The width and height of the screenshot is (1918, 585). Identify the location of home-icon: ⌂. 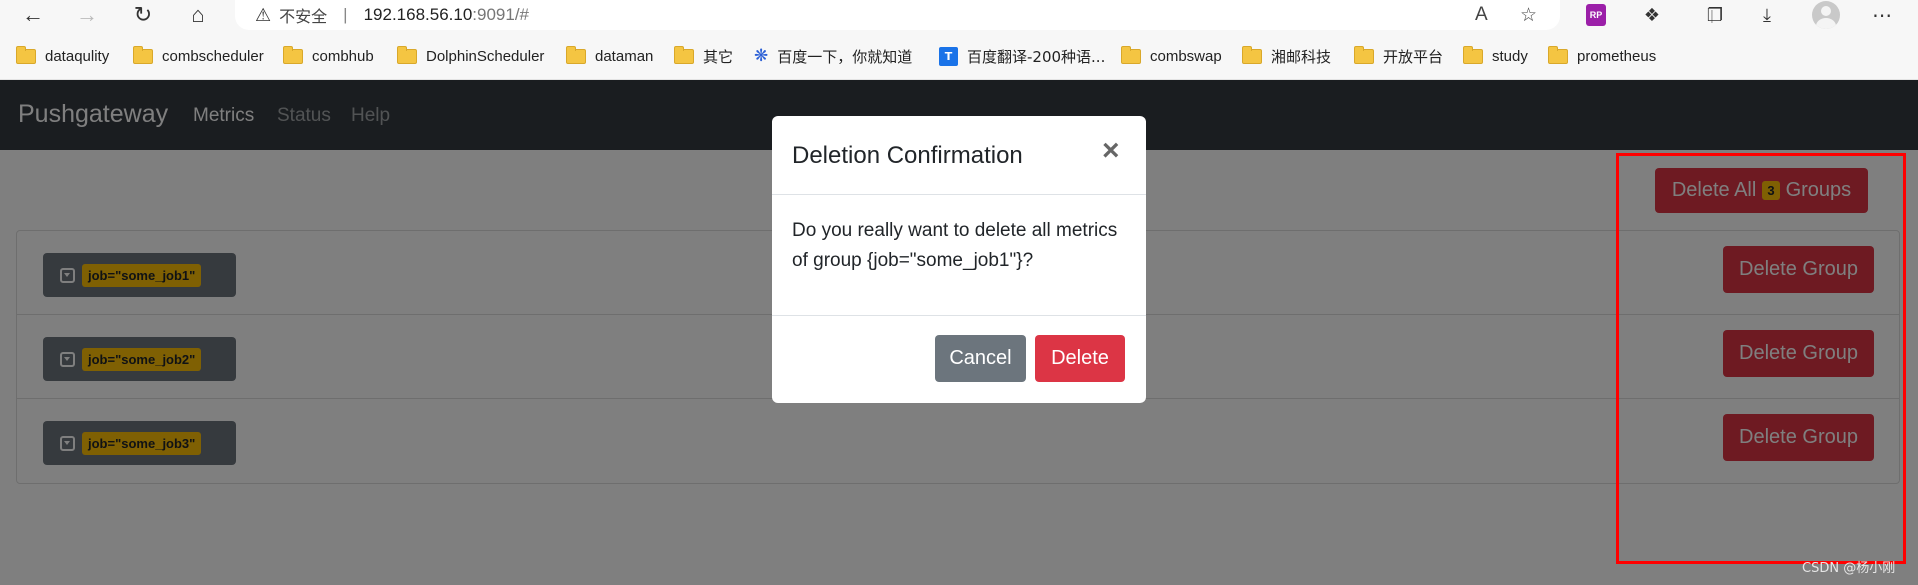
(198, 15).